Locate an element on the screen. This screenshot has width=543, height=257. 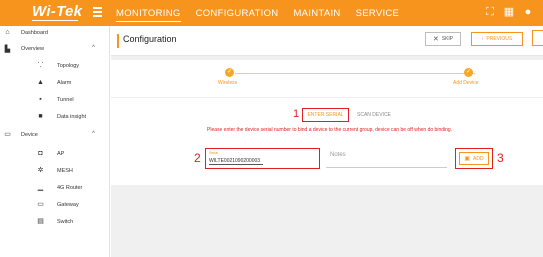
tab-scan-device: SCAN DEVICE is located at coordinates (374, 115).